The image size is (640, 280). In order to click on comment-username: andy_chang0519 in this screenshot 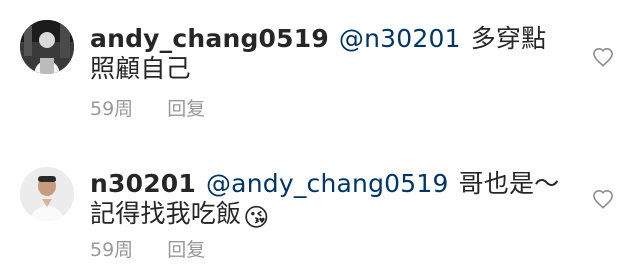, I will do `click(209, 38)`.